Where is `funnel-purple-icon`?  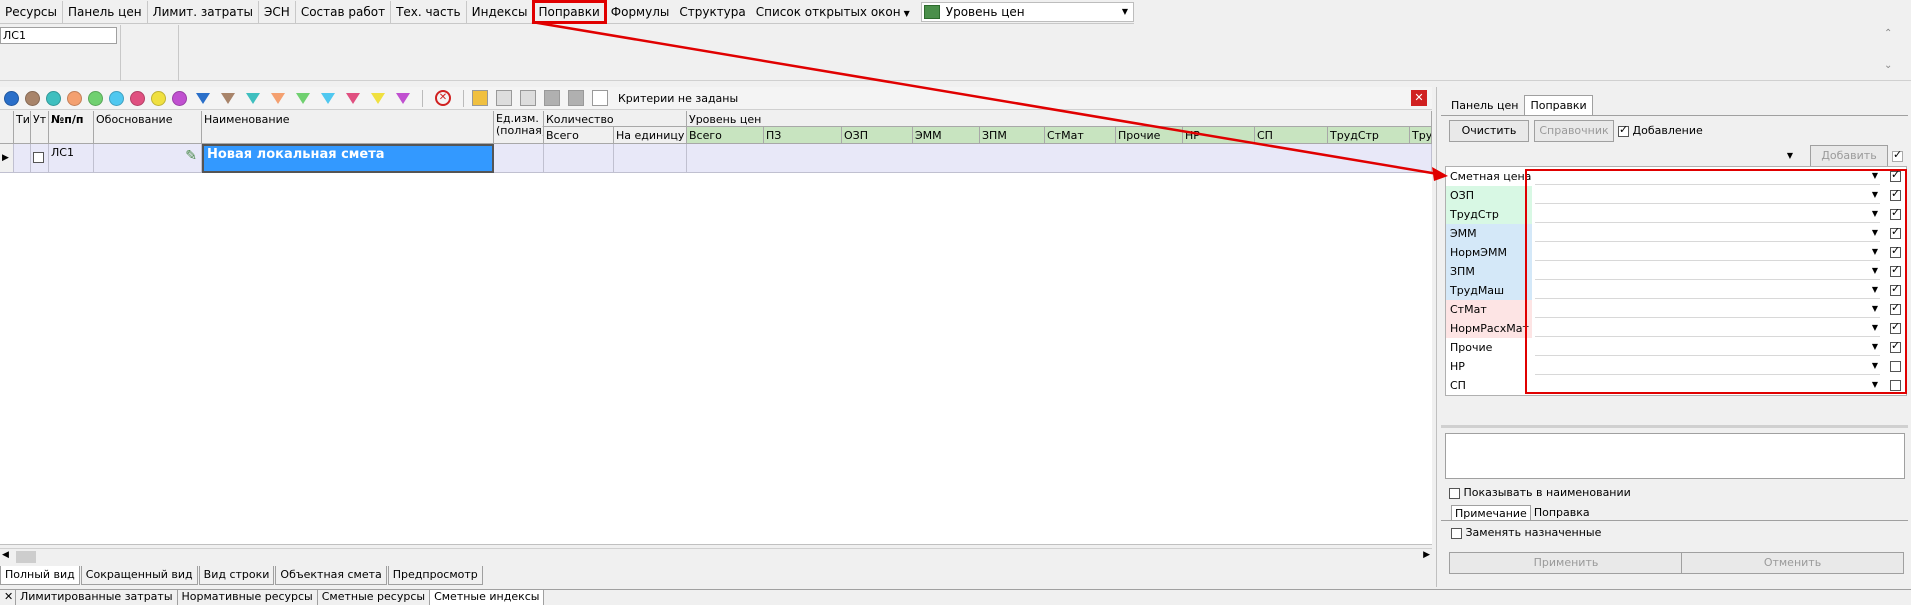
funnel-purple-icon is located at coordinates (403, 98).